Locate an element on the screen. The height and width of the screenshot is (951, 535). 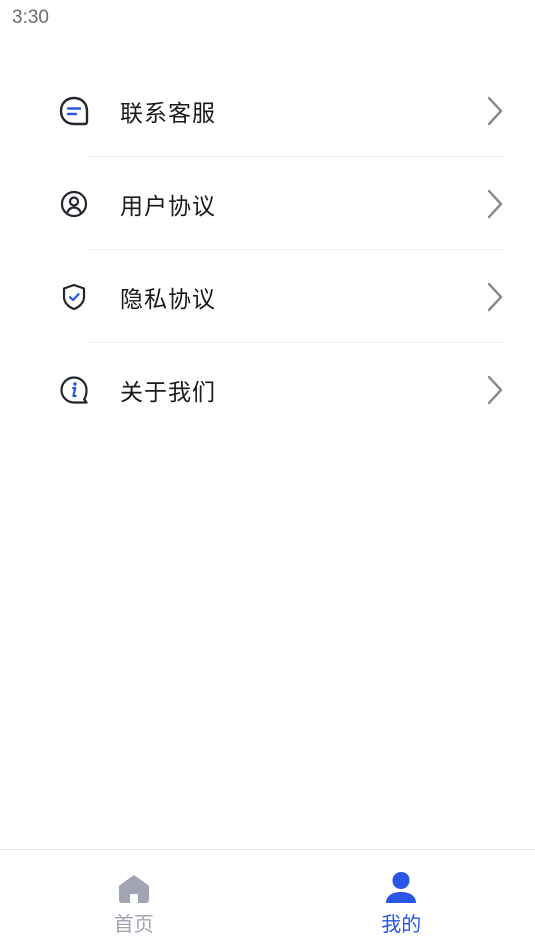
user-circle-icon is located at coordinates (74, 203).